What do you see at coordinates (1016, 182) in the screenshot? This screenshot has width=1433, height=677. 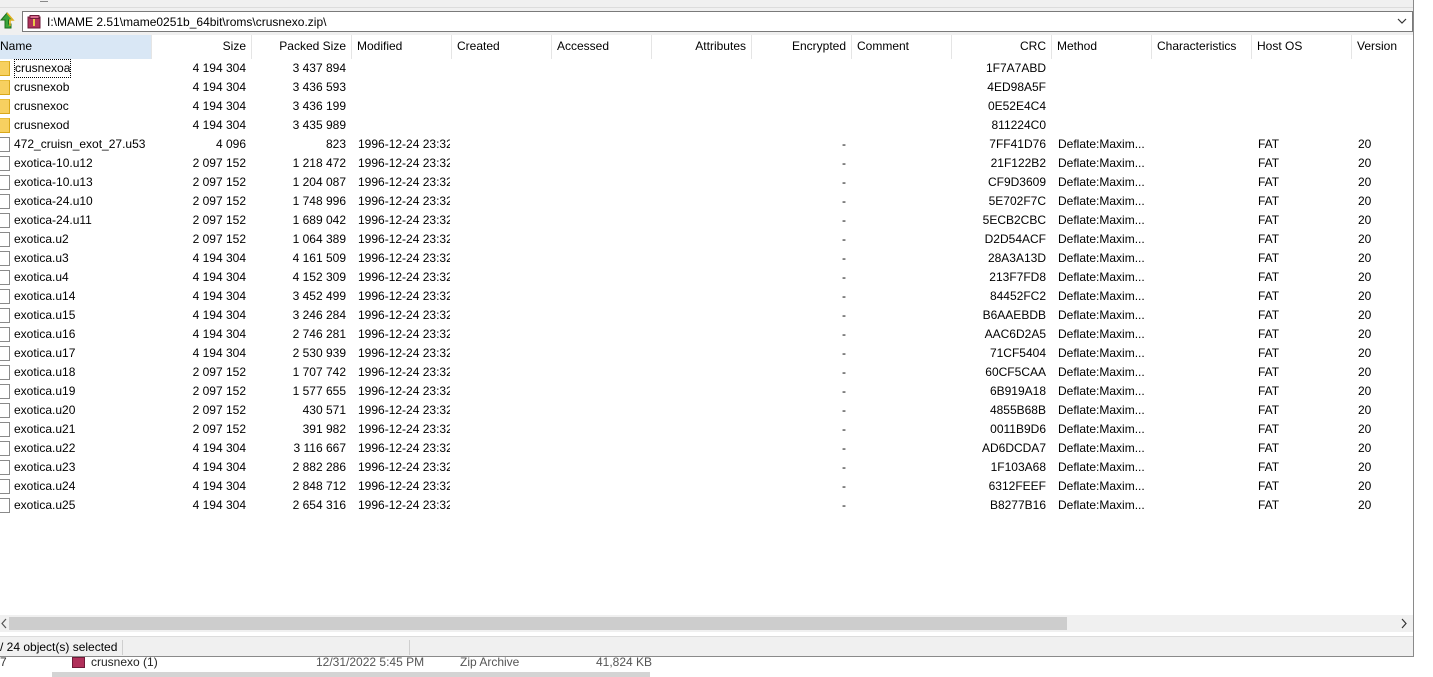 I see `cell-crc: CF9D3609` at bounding box center [1016, 182].